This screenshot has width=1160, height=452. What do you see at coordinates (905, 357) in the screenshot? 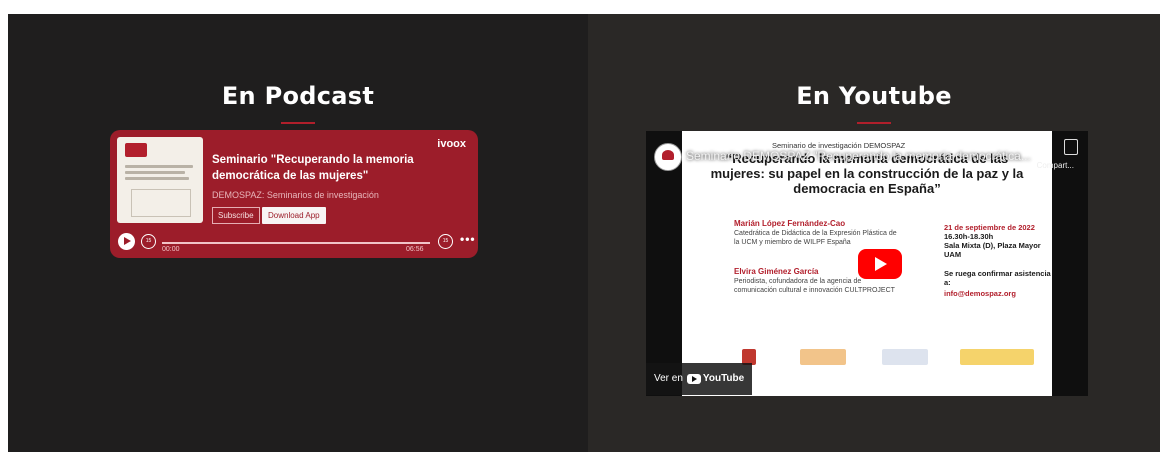
I see `wilpf-logo` at bounding box center [905, 357].